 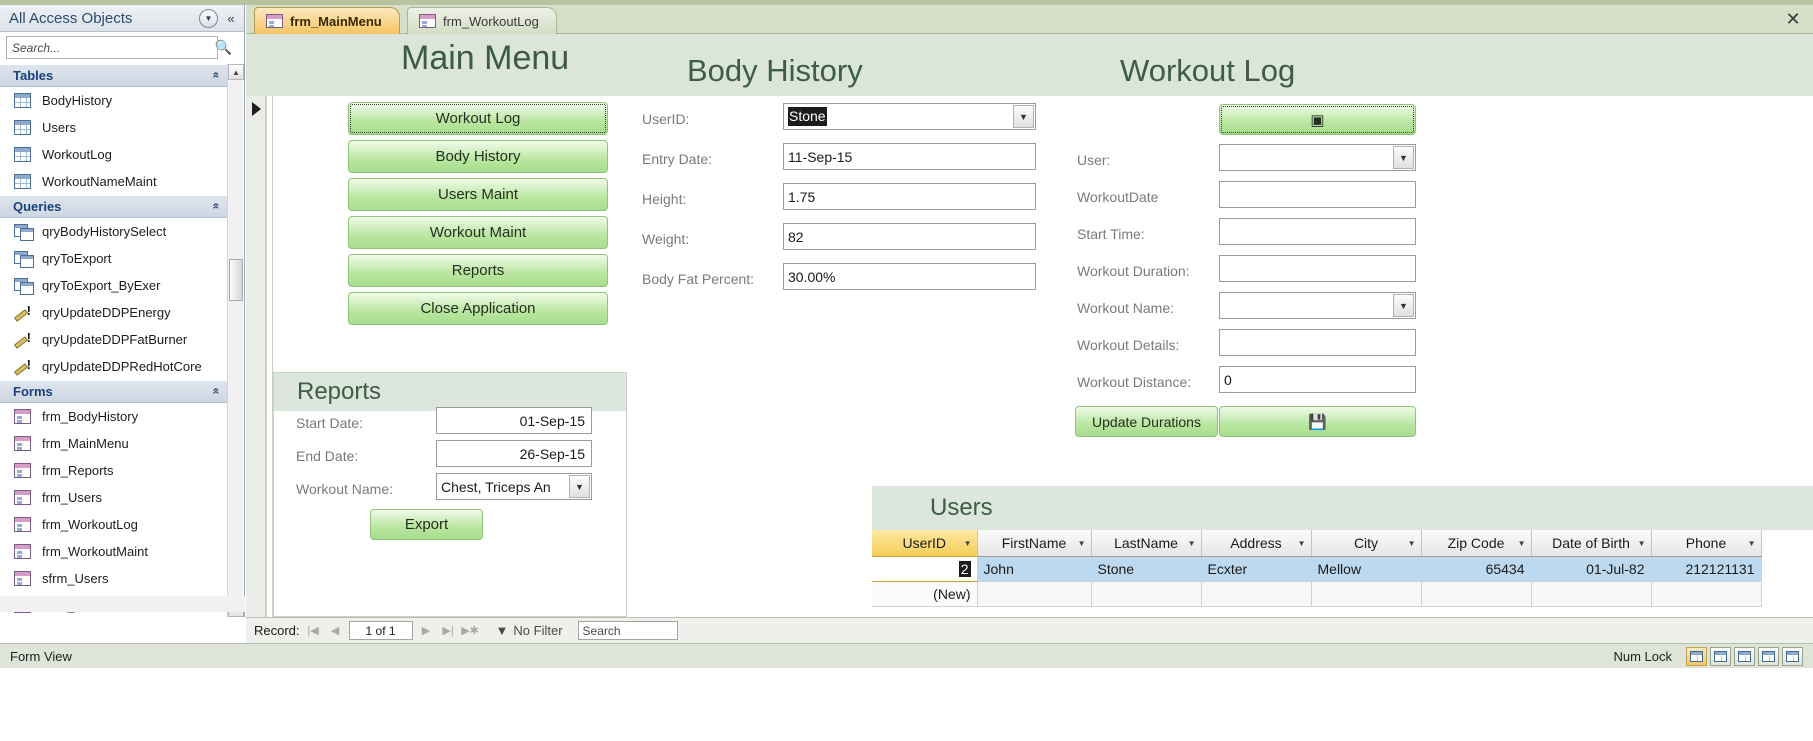 What do you see at coordinates (1034, 569) in the screenshot?
I see `table-cell: John` at bounding box center [1034, 569].